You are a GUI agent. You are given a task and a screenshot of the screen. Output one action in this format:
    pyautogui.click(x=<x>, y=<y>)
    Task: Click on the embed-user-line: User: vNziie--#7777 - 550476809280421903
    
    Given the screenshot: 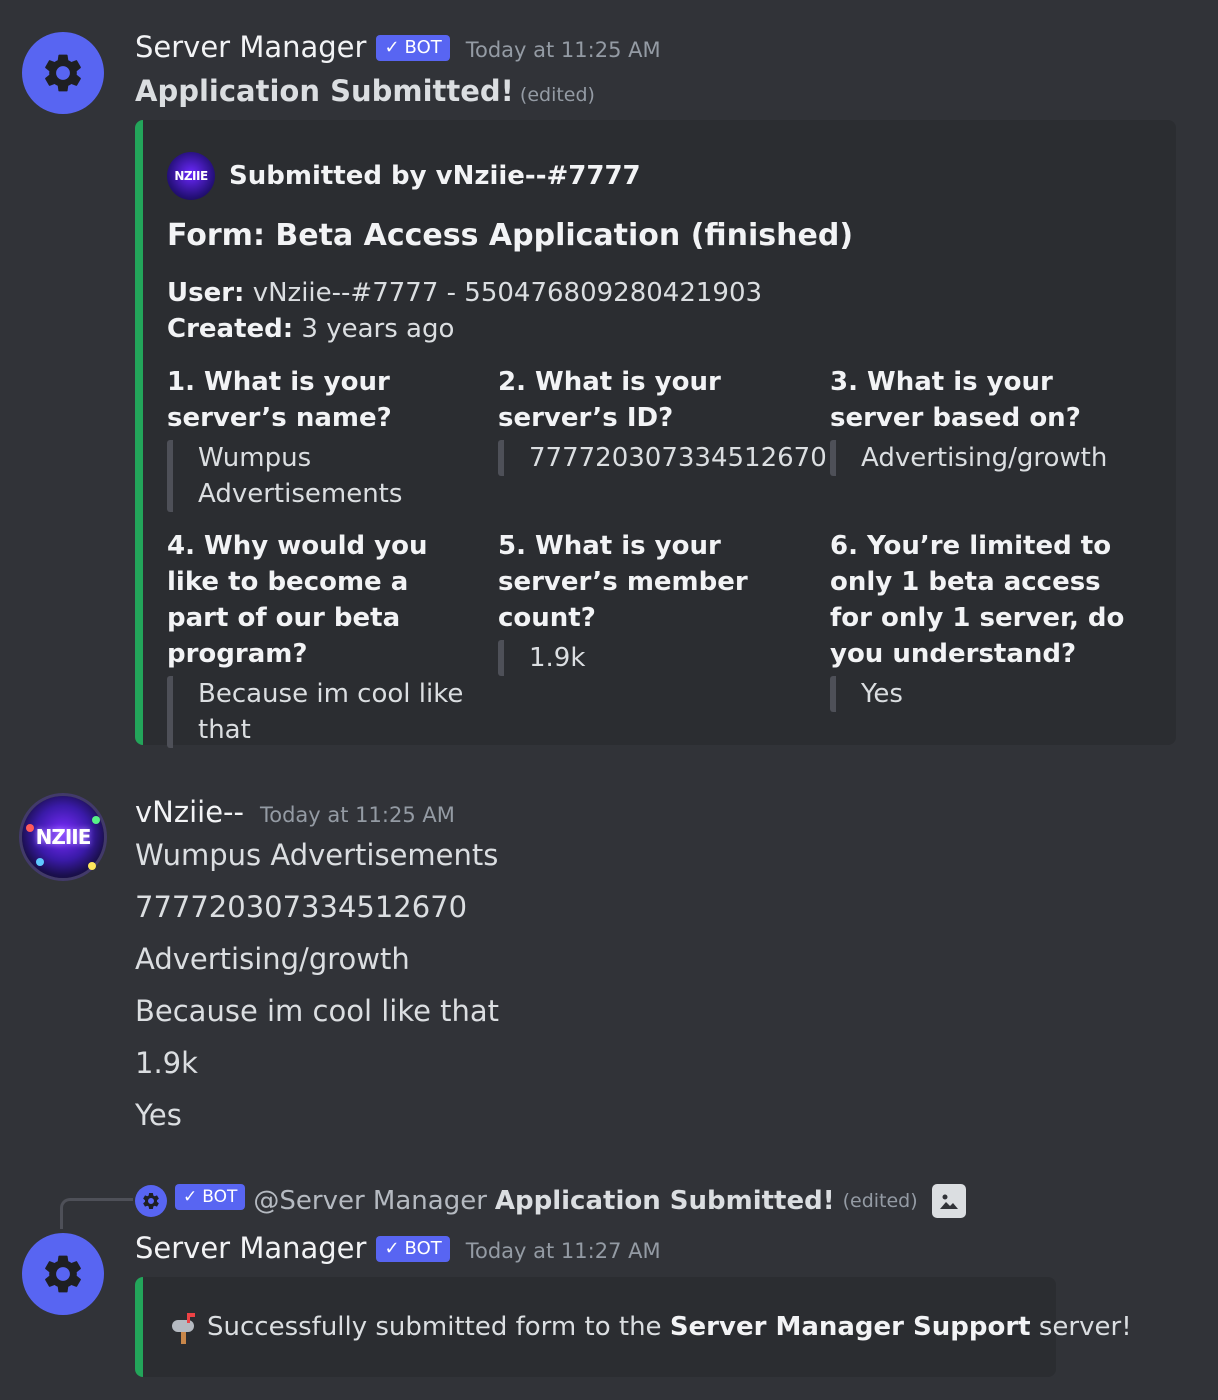 What is the action you would take?
    pyautogui.click(x=465, y=293)
    